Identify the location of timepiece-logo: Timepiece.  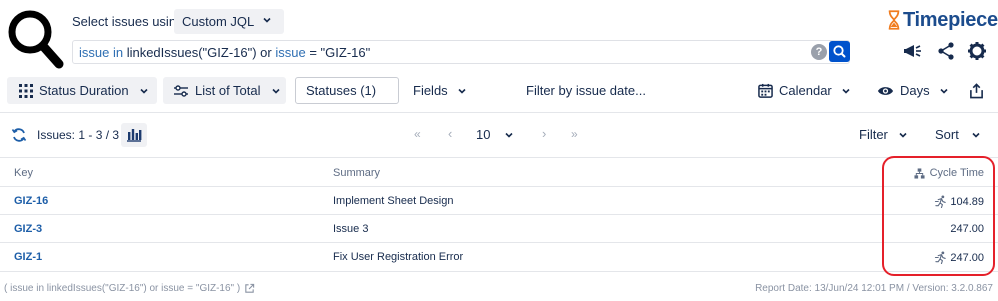
(942, 20).